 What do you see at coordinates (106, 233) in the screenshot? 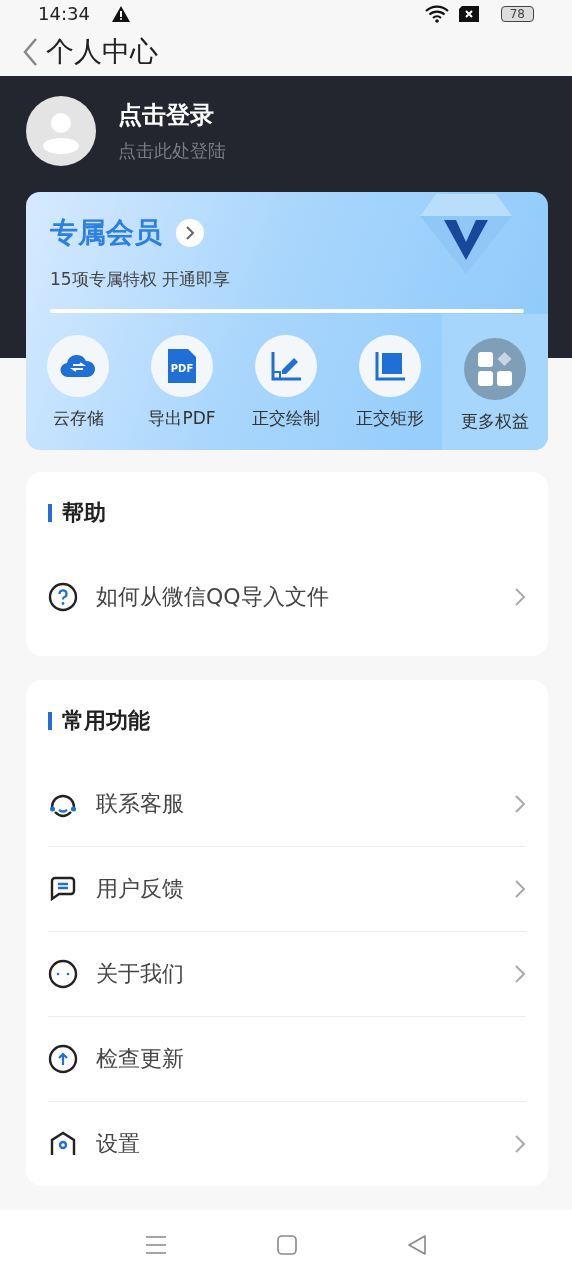
I see `membership-title: 专属会员` at bounding box center [106, 233].